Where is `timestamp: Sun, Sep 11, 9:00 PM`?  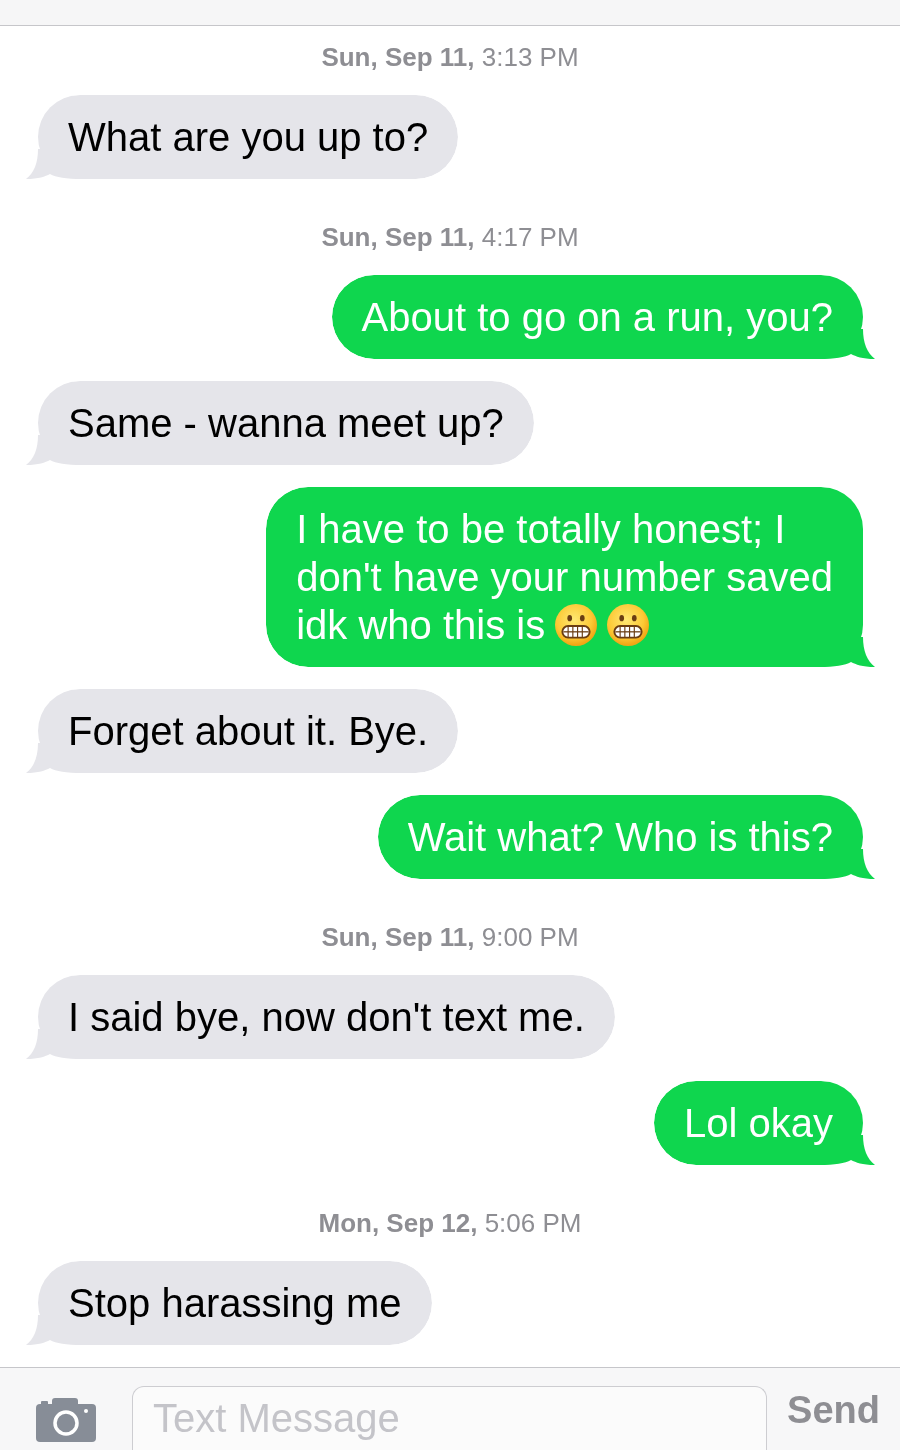 timestamp: Sun, Sep 11, 9:00 PM is located at coordinates (450, 937).